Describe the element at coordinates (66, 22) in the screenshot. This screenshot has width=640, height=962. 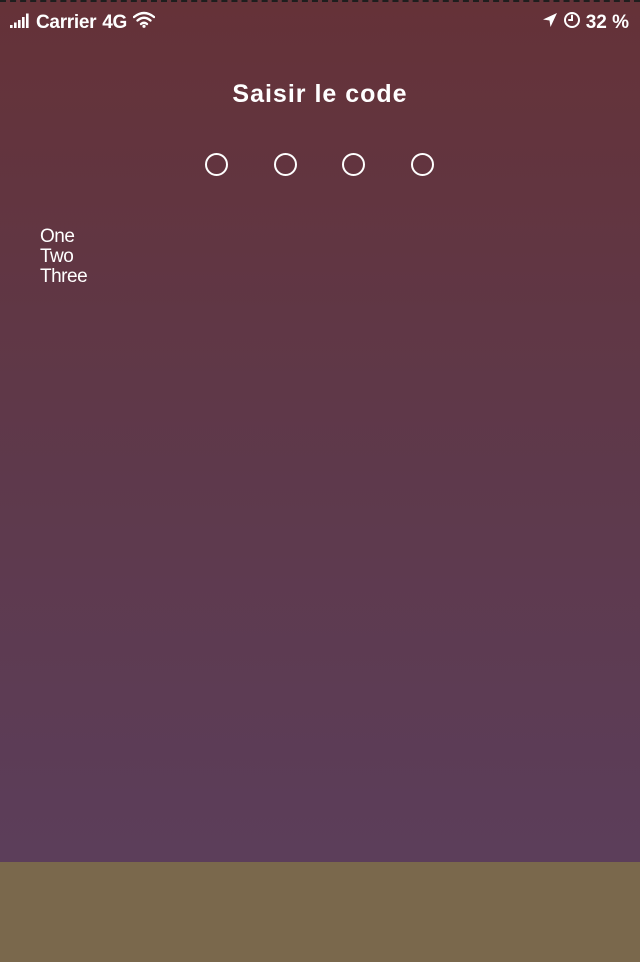
I see `carrier-name: Carrier` at that location.